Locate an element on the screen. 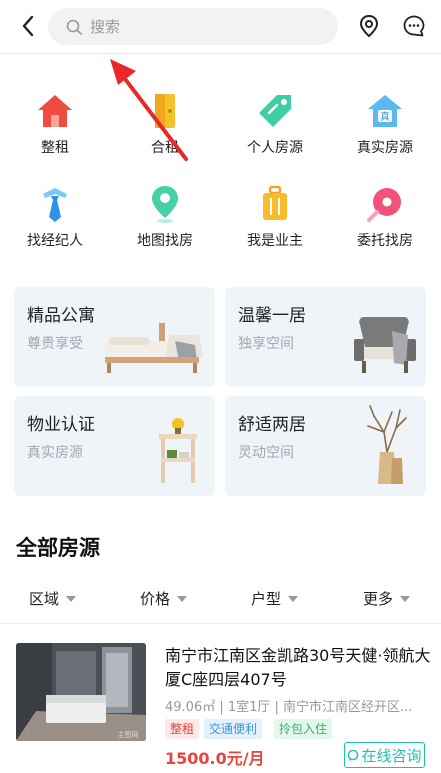  filter-price: 价格 is located at coordinates (164, 598).